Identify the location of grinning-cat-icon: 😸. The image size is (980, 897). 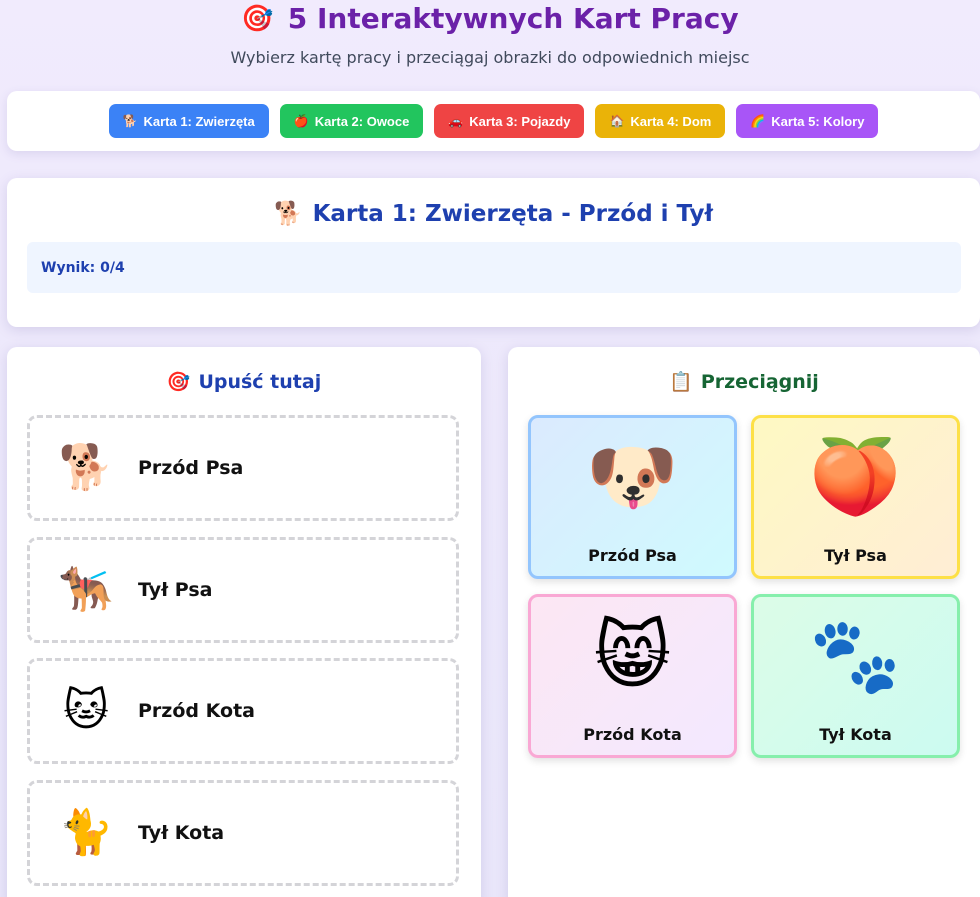
(632, 656).